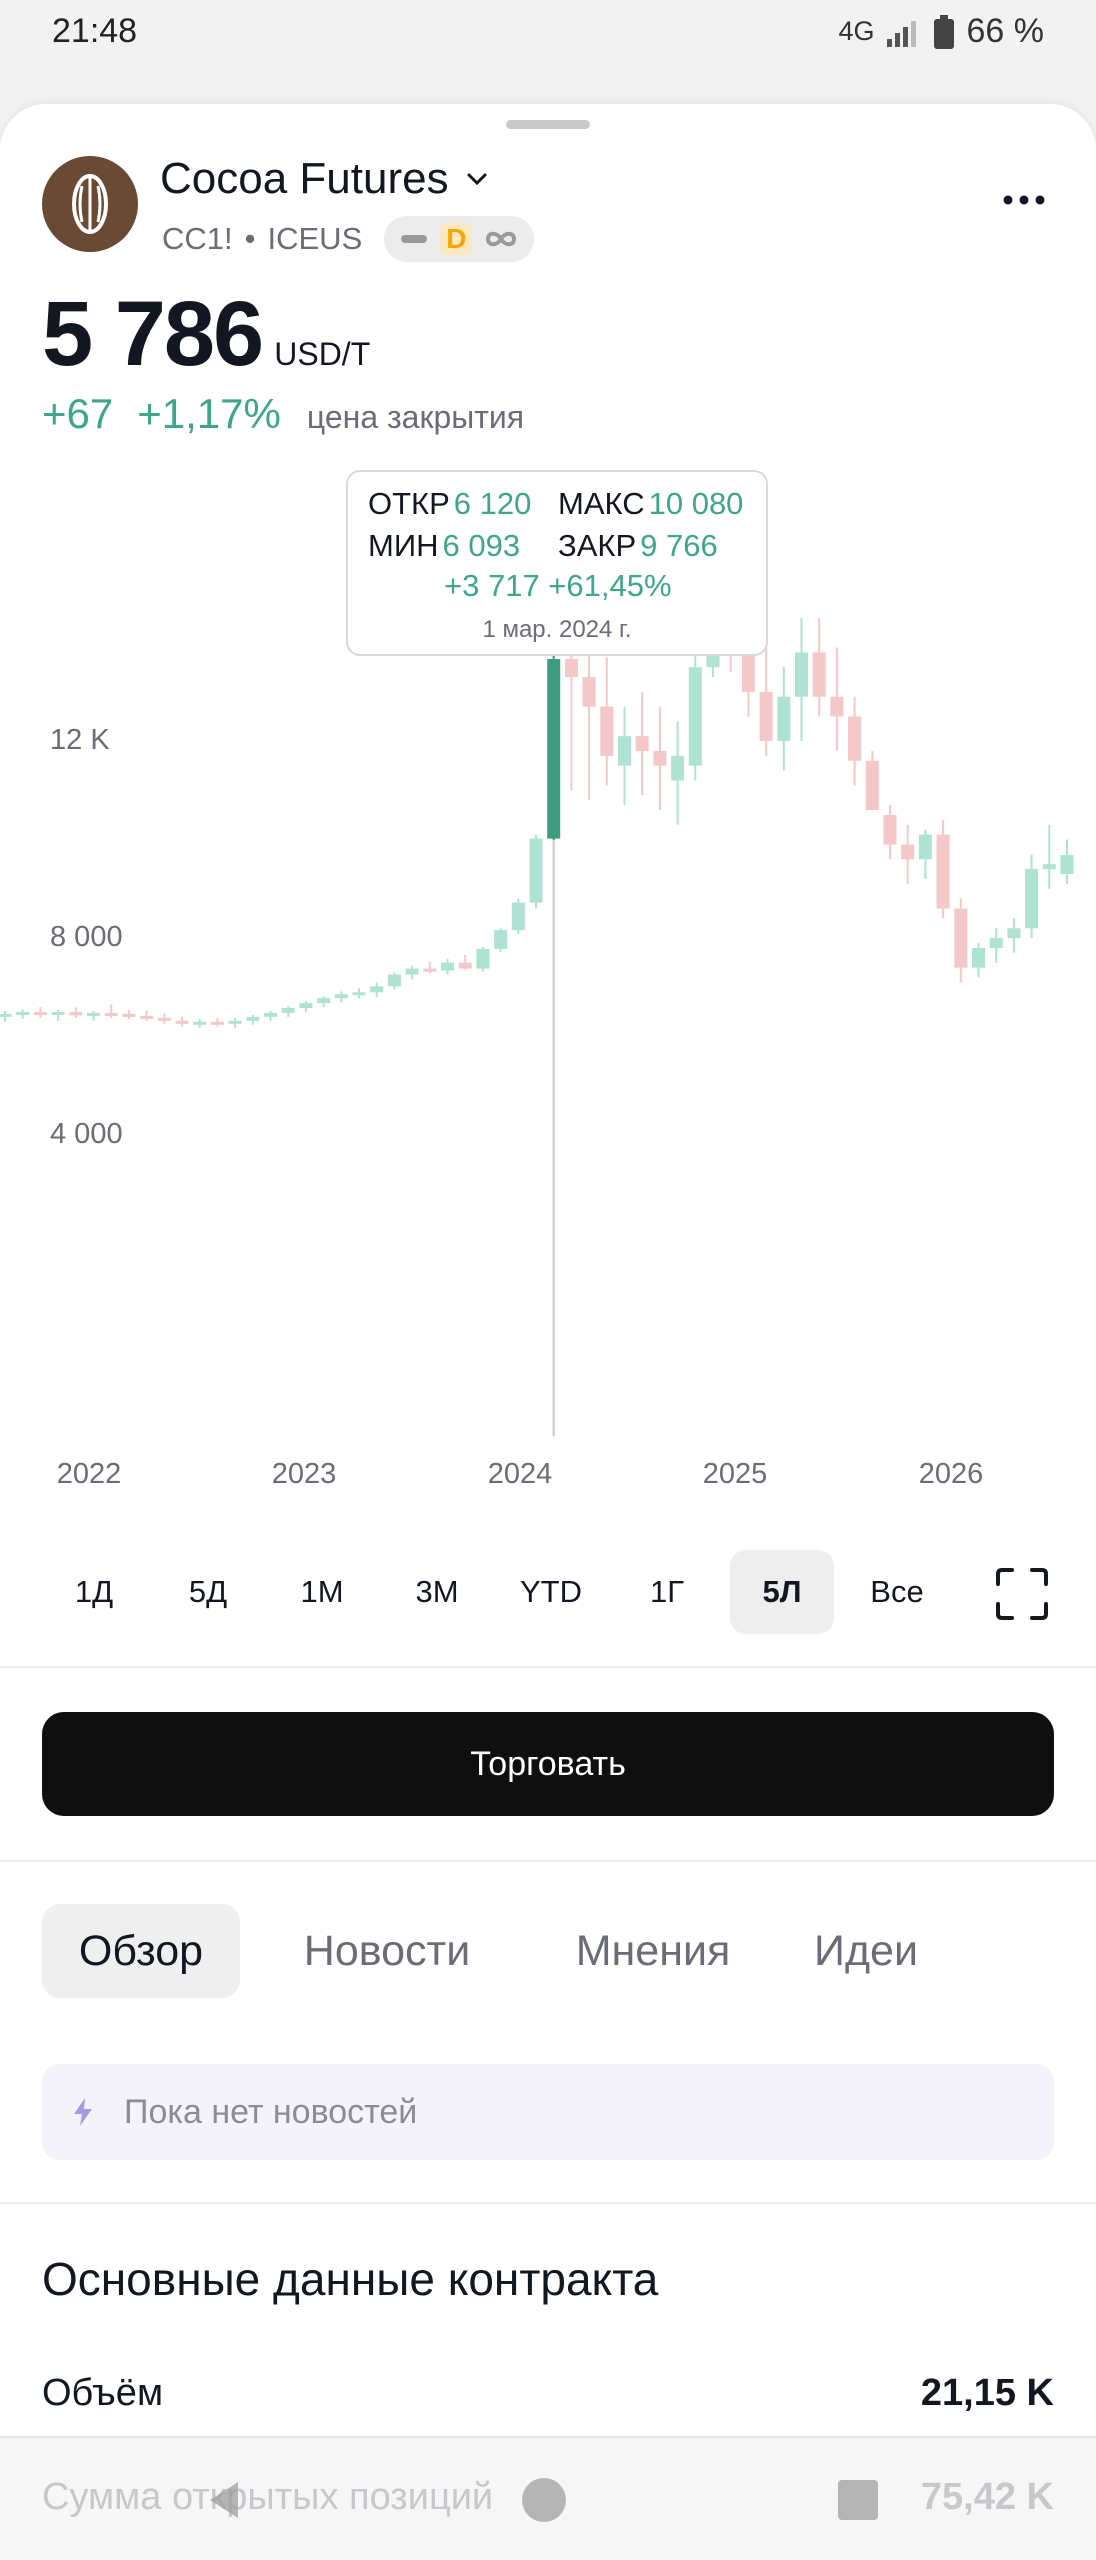 The height and width of the screenshot is (2560, 1096). Describe the element at coordinates (444, 546) in the screenshot. I see `tooltip-low: МИН 6 093` at that location.